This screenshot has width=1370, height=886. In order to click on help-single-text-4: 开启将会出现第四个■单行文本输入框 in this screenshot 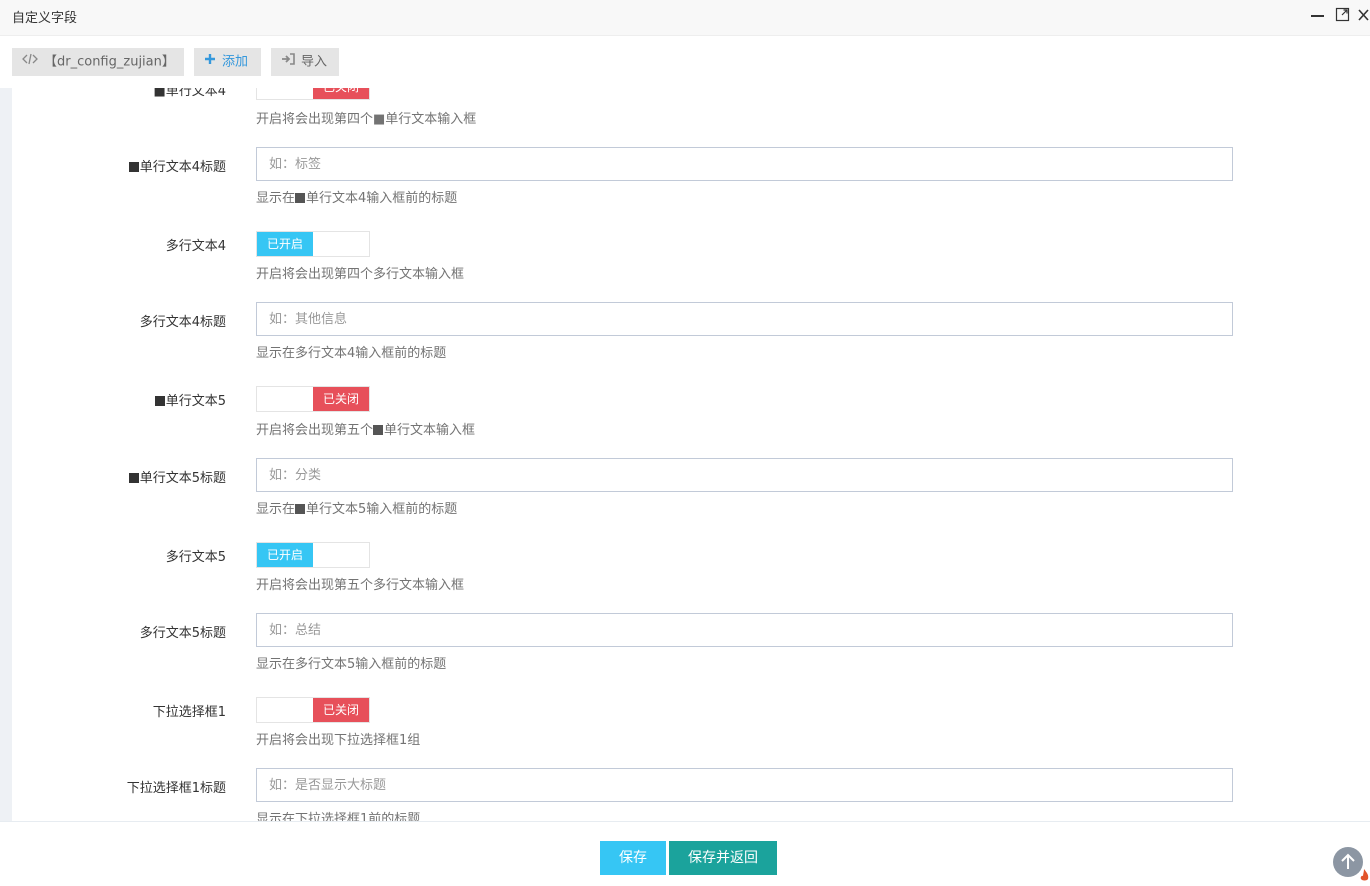, I will do `click(366, 119)`.